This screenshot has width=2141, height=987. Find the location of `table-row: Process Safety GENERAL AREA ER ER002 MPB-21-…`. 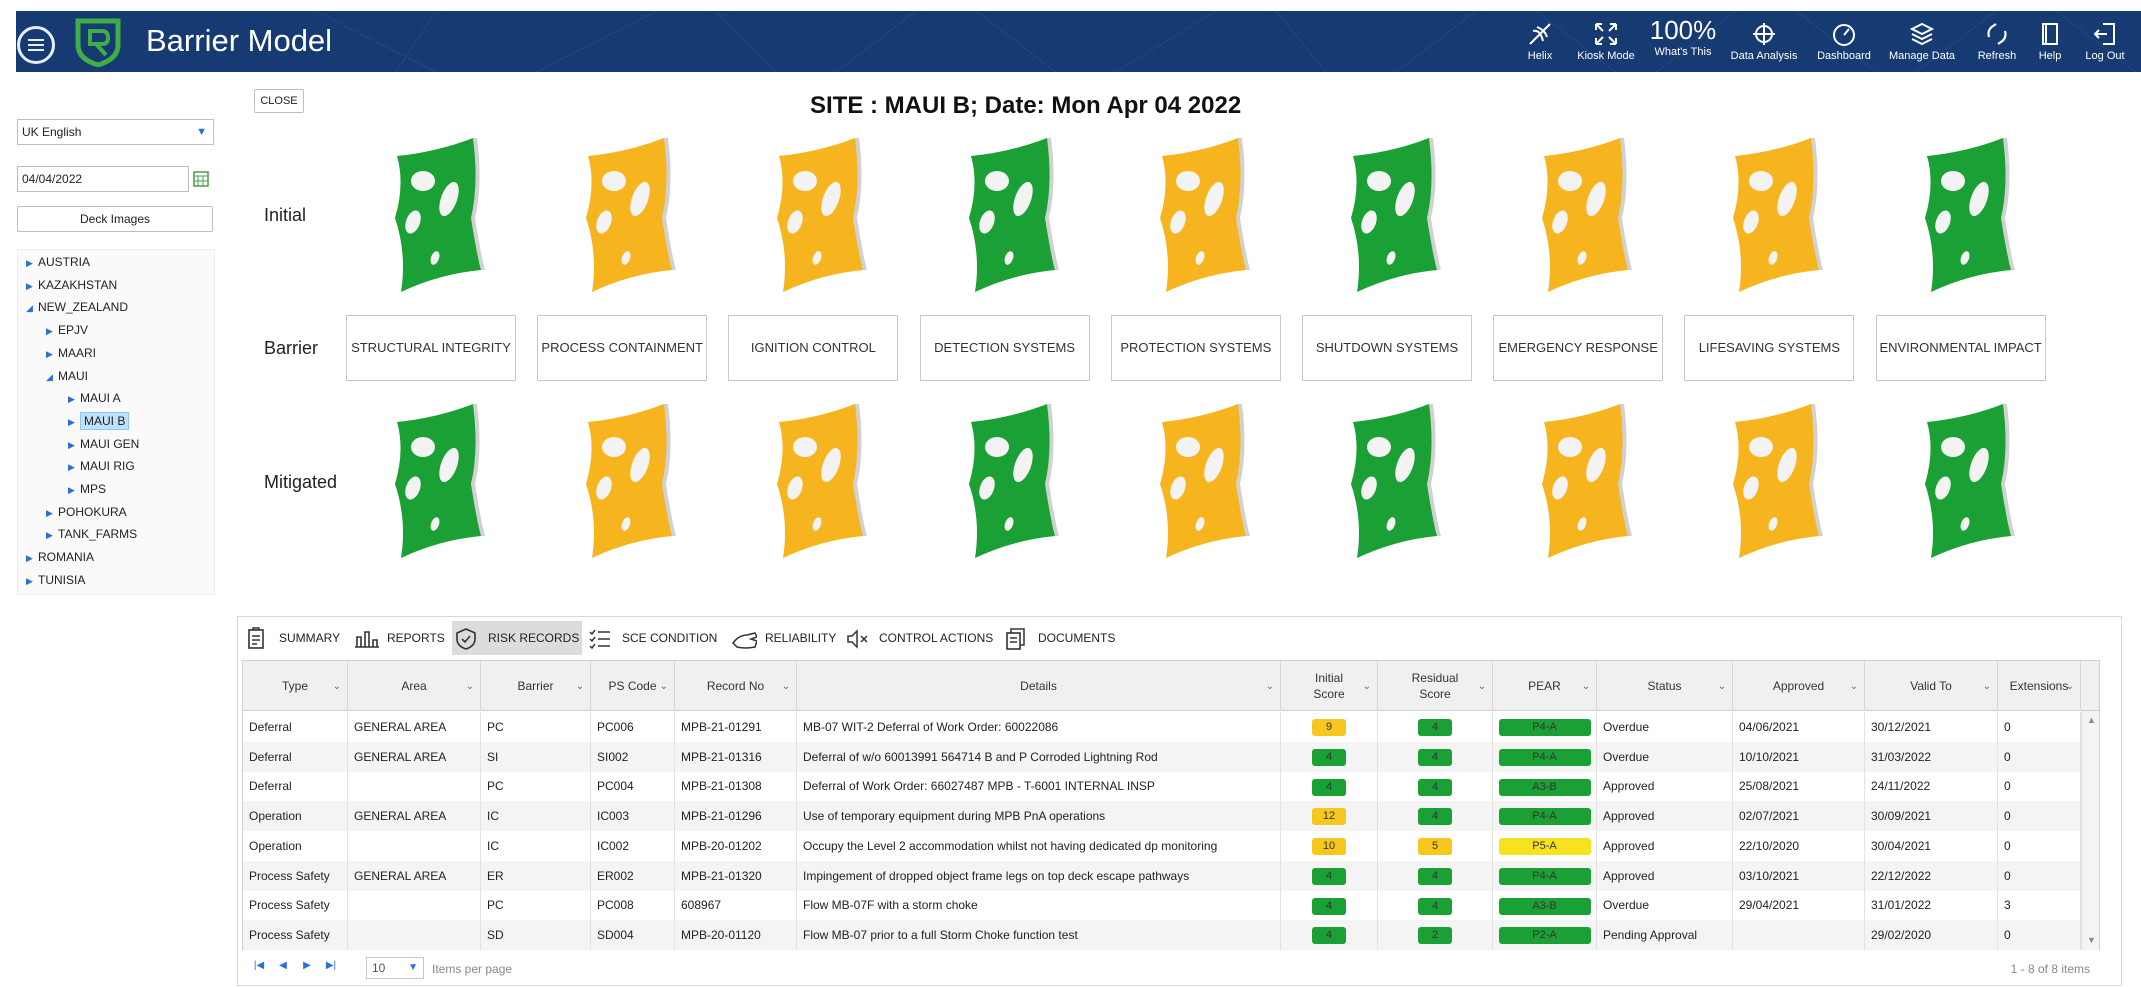

table-row: Process Safety GENERAL AREA ER ER002 MPB-21-… is located at coordinates (1171, 875).